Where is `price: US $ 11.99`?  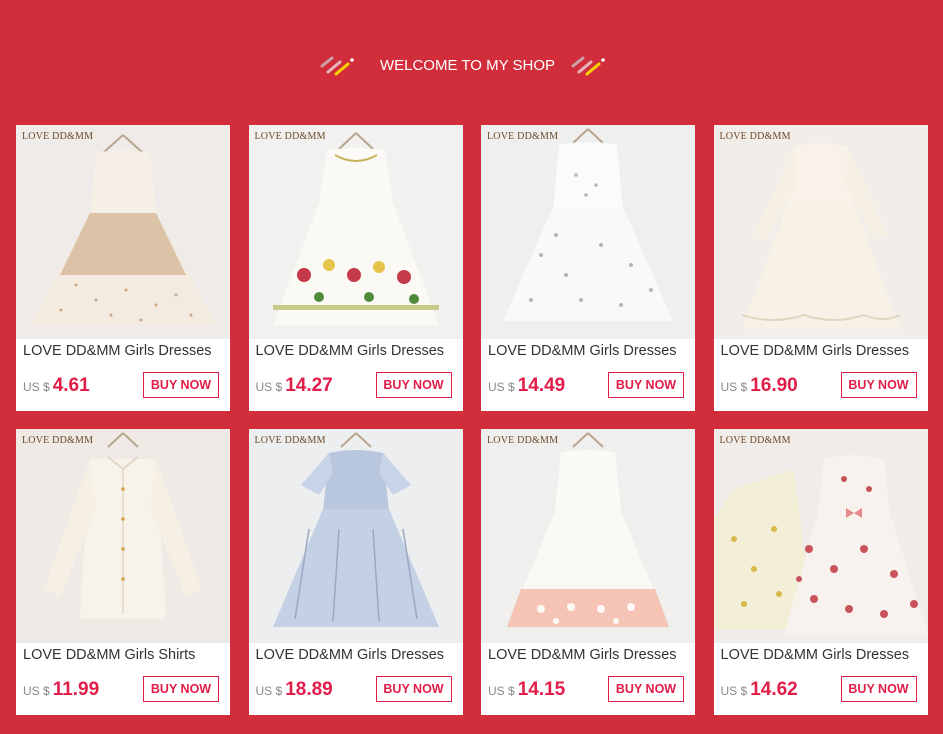
price: US $ 11.99 is located at coordinates (61, 690).